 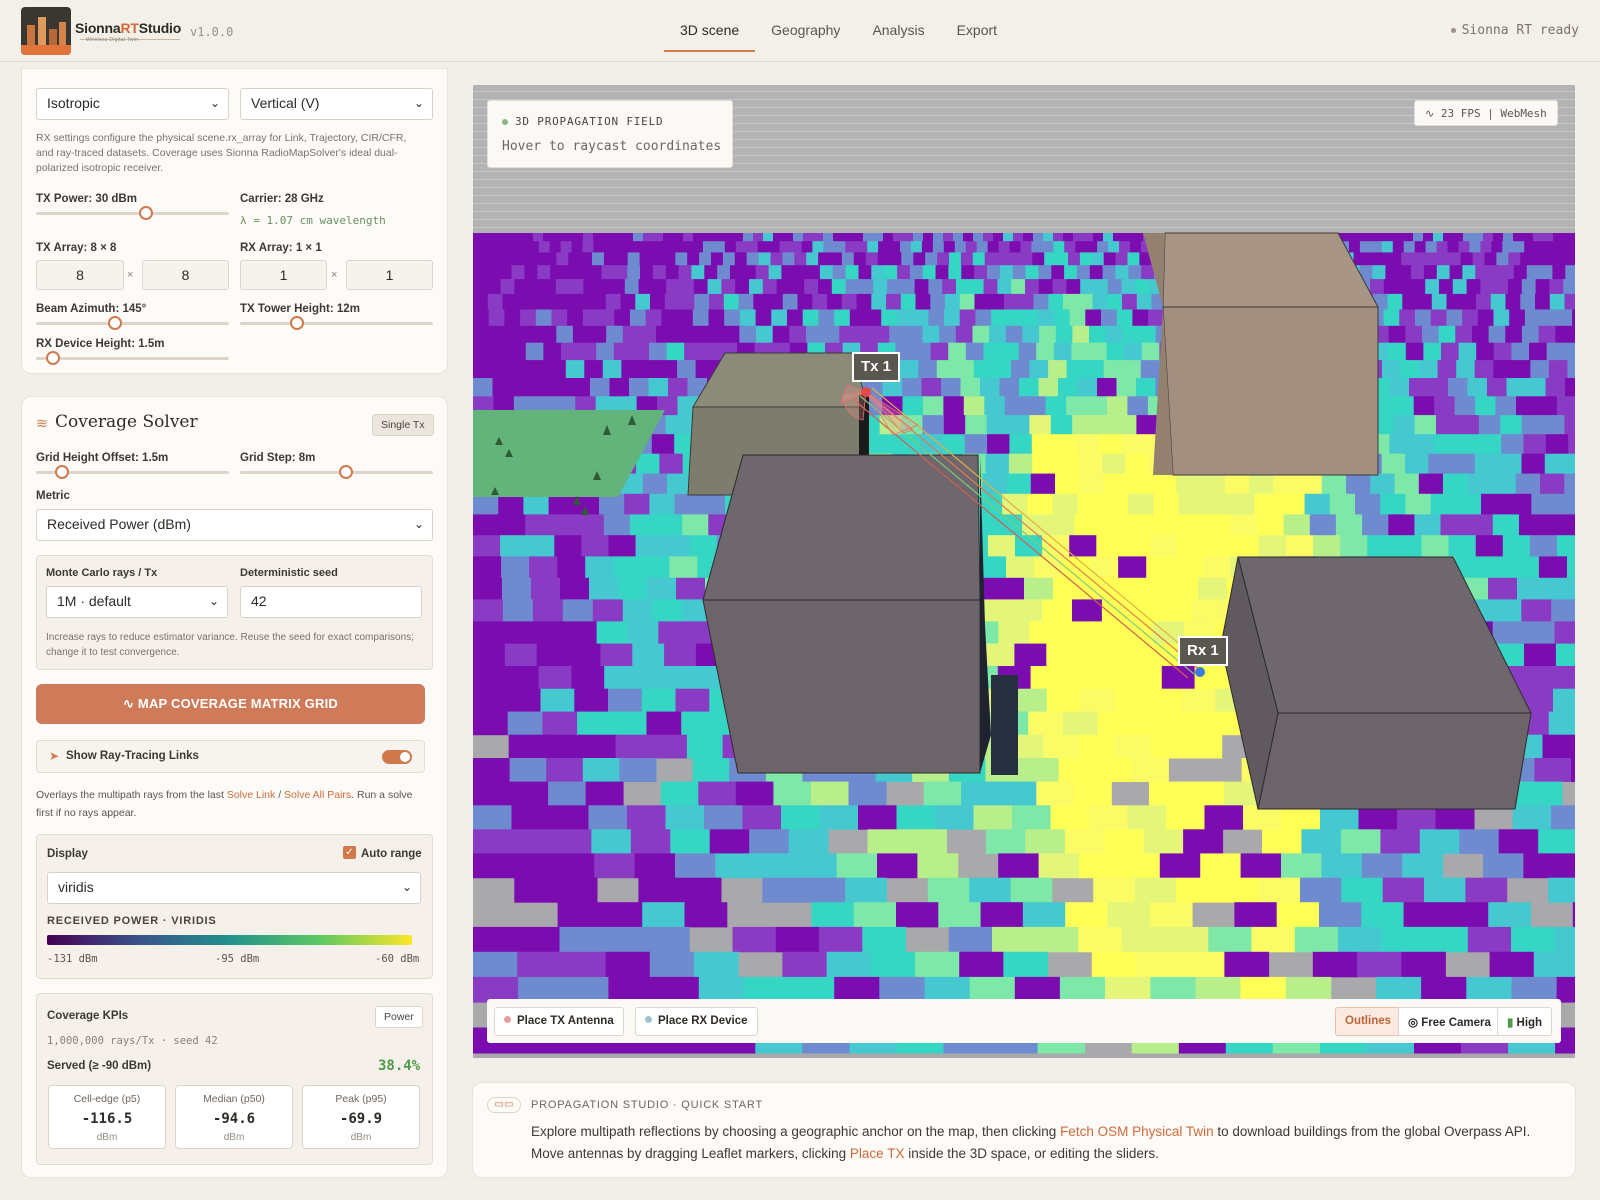 What do you see at coordinates (132, 358) in the screenshot?
I see `rx-height-slider-track` at bounding box center [132, 358].